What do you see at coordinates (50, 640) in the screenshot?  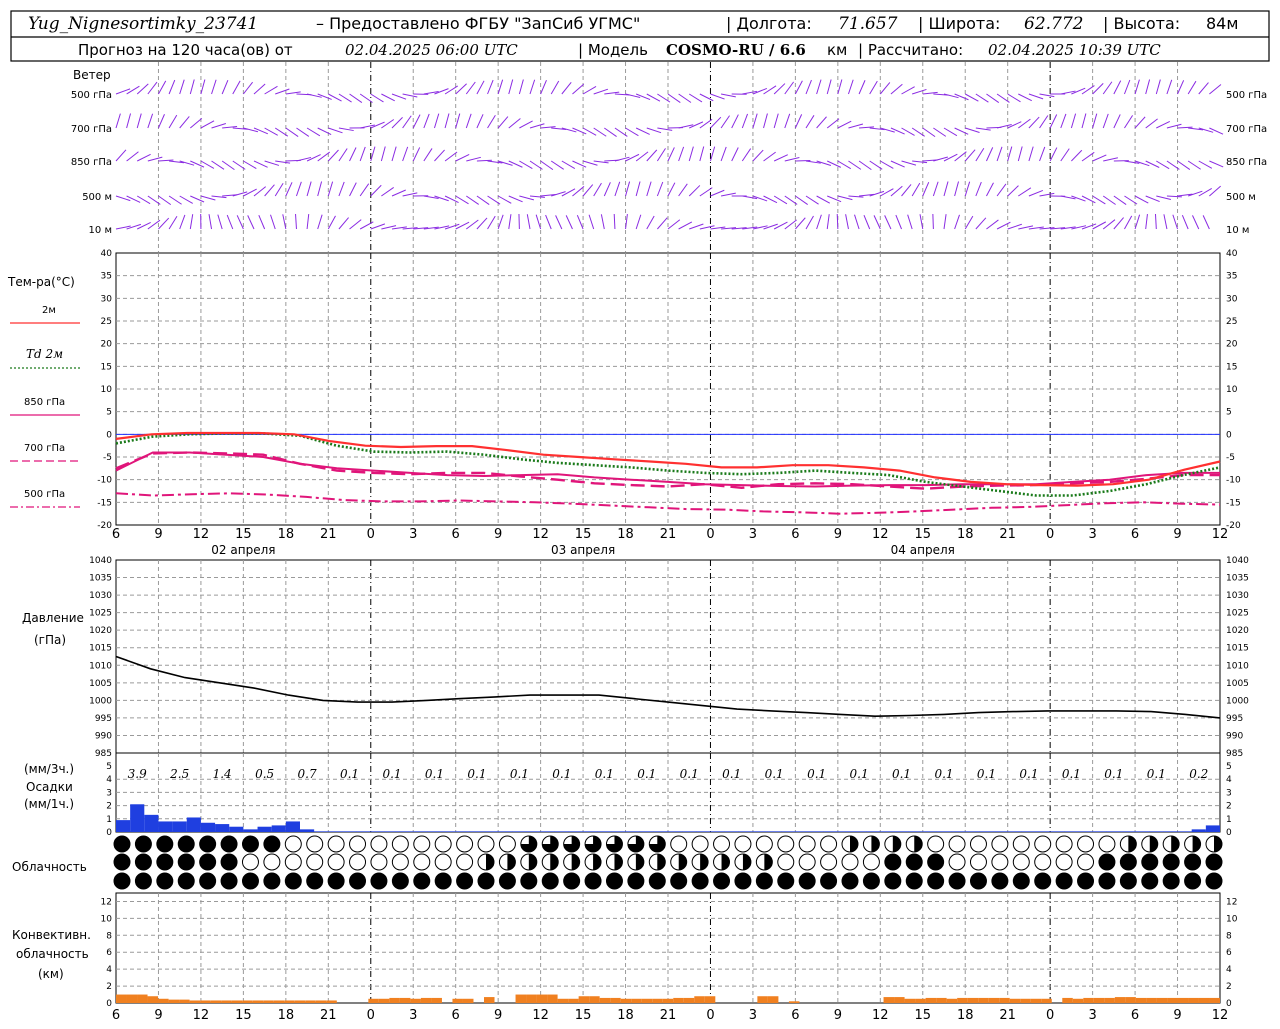 I see `pressure-unit: (гПа)` at bounding box center [50, 640].